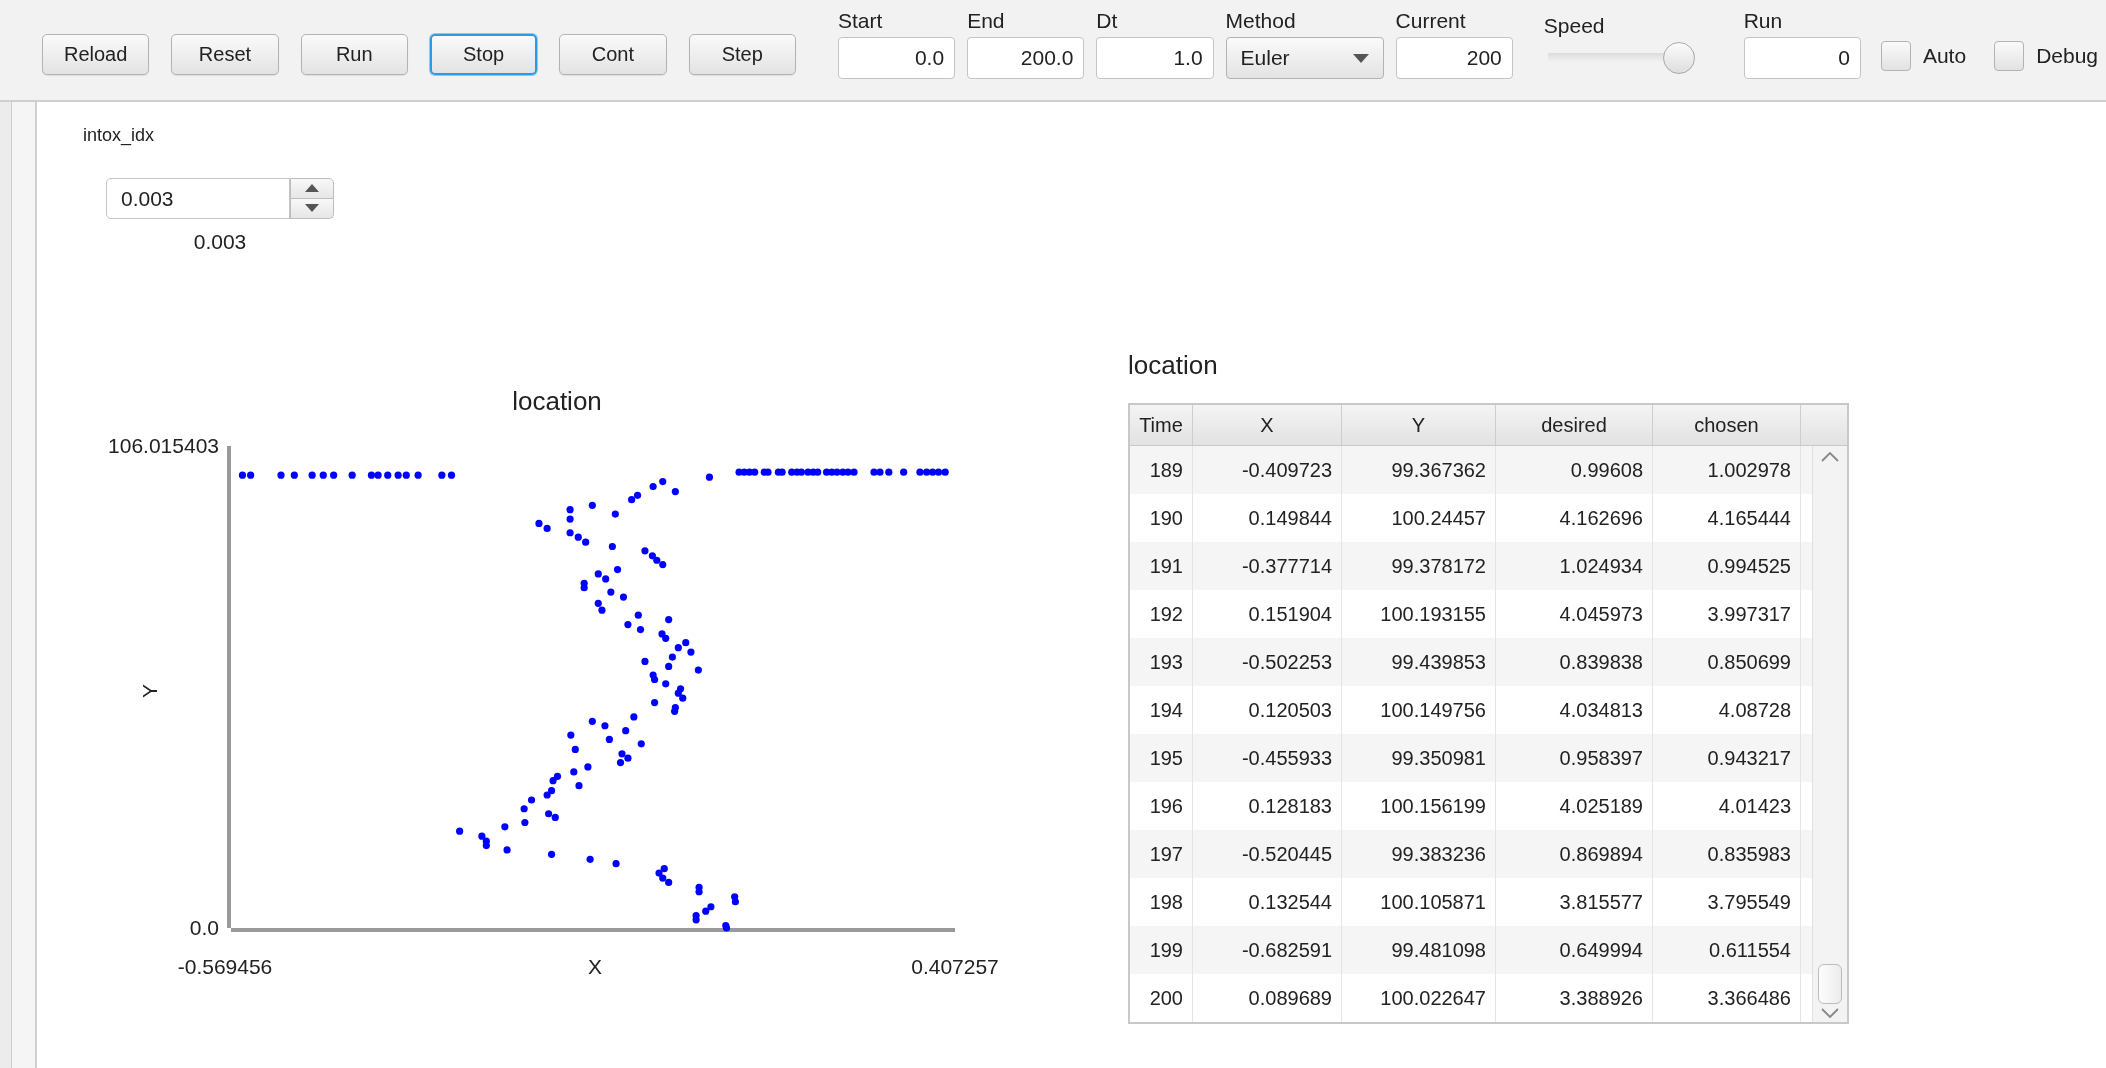 Image resolution: width=2106 pixels, height=1068 pixels. Describe the element at coordinates (1763, 21) in the screenshot. I see `field-label: Run` at that location.